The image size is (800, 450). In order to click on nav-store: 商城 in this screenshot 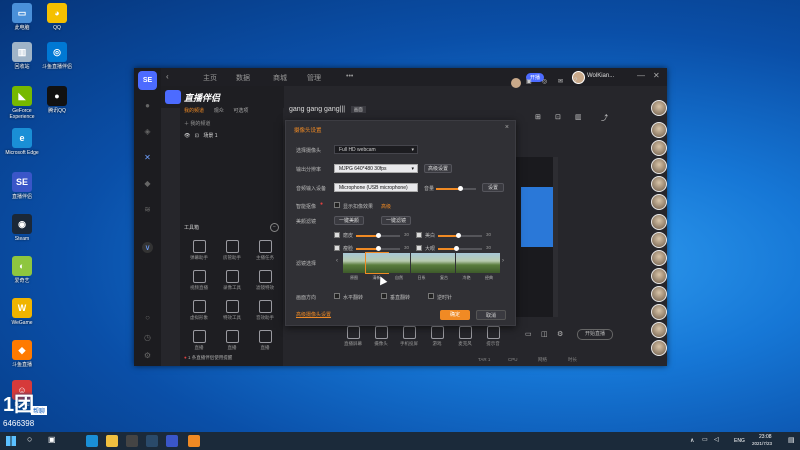, I will do `click(280, 78)`.